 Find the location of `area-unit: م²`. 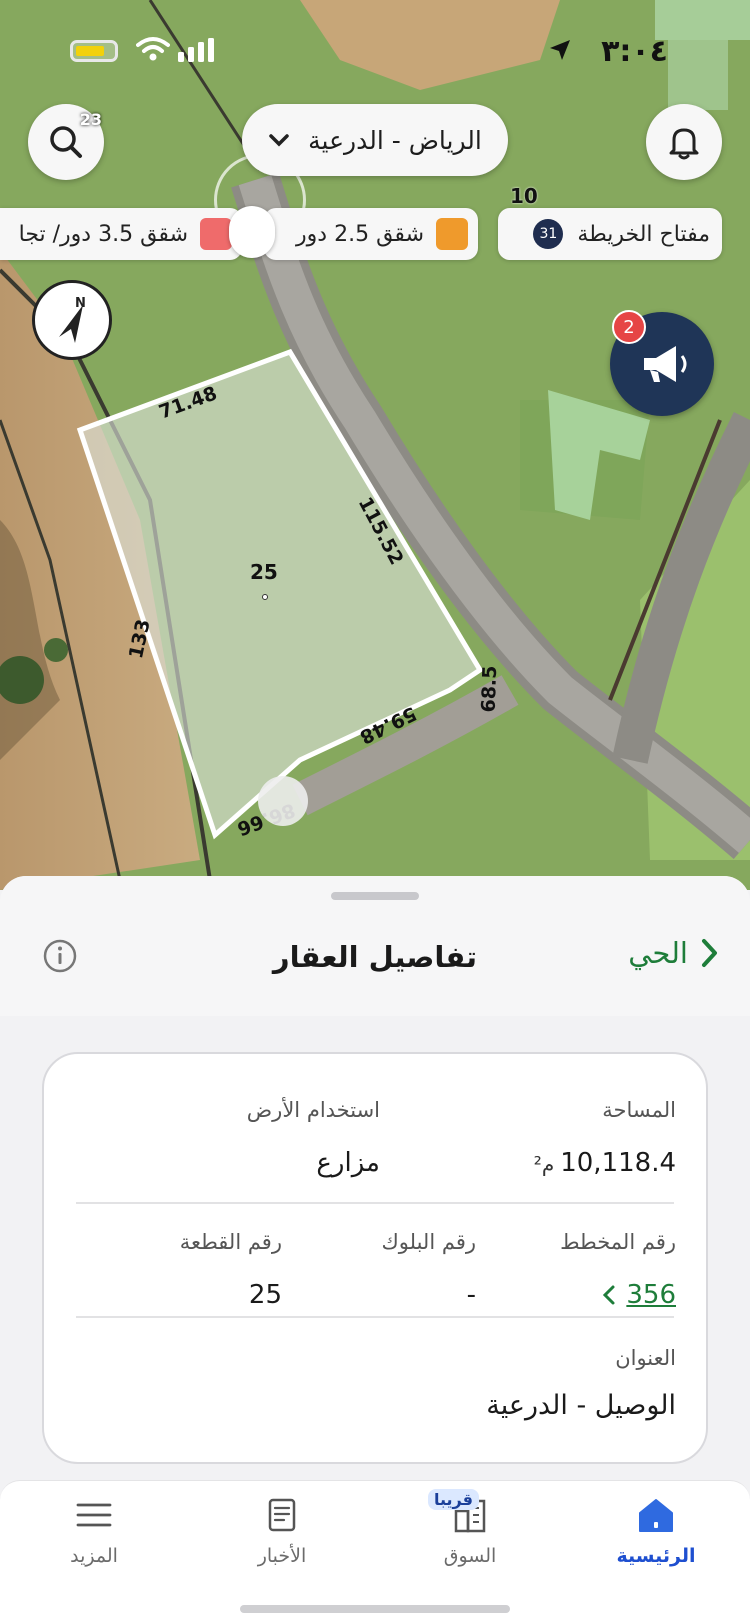

area-unit: م² is located at coordinates (544, 1164).